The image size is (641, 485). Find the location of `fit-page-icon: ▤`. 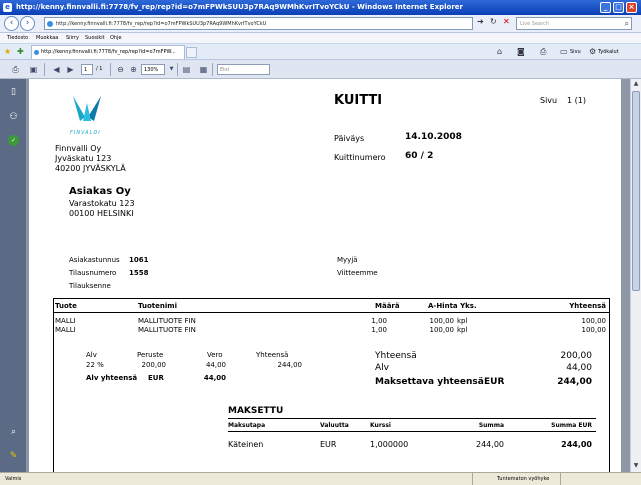

fit-page-icon: ▤ is located at coordinates (186, 69).